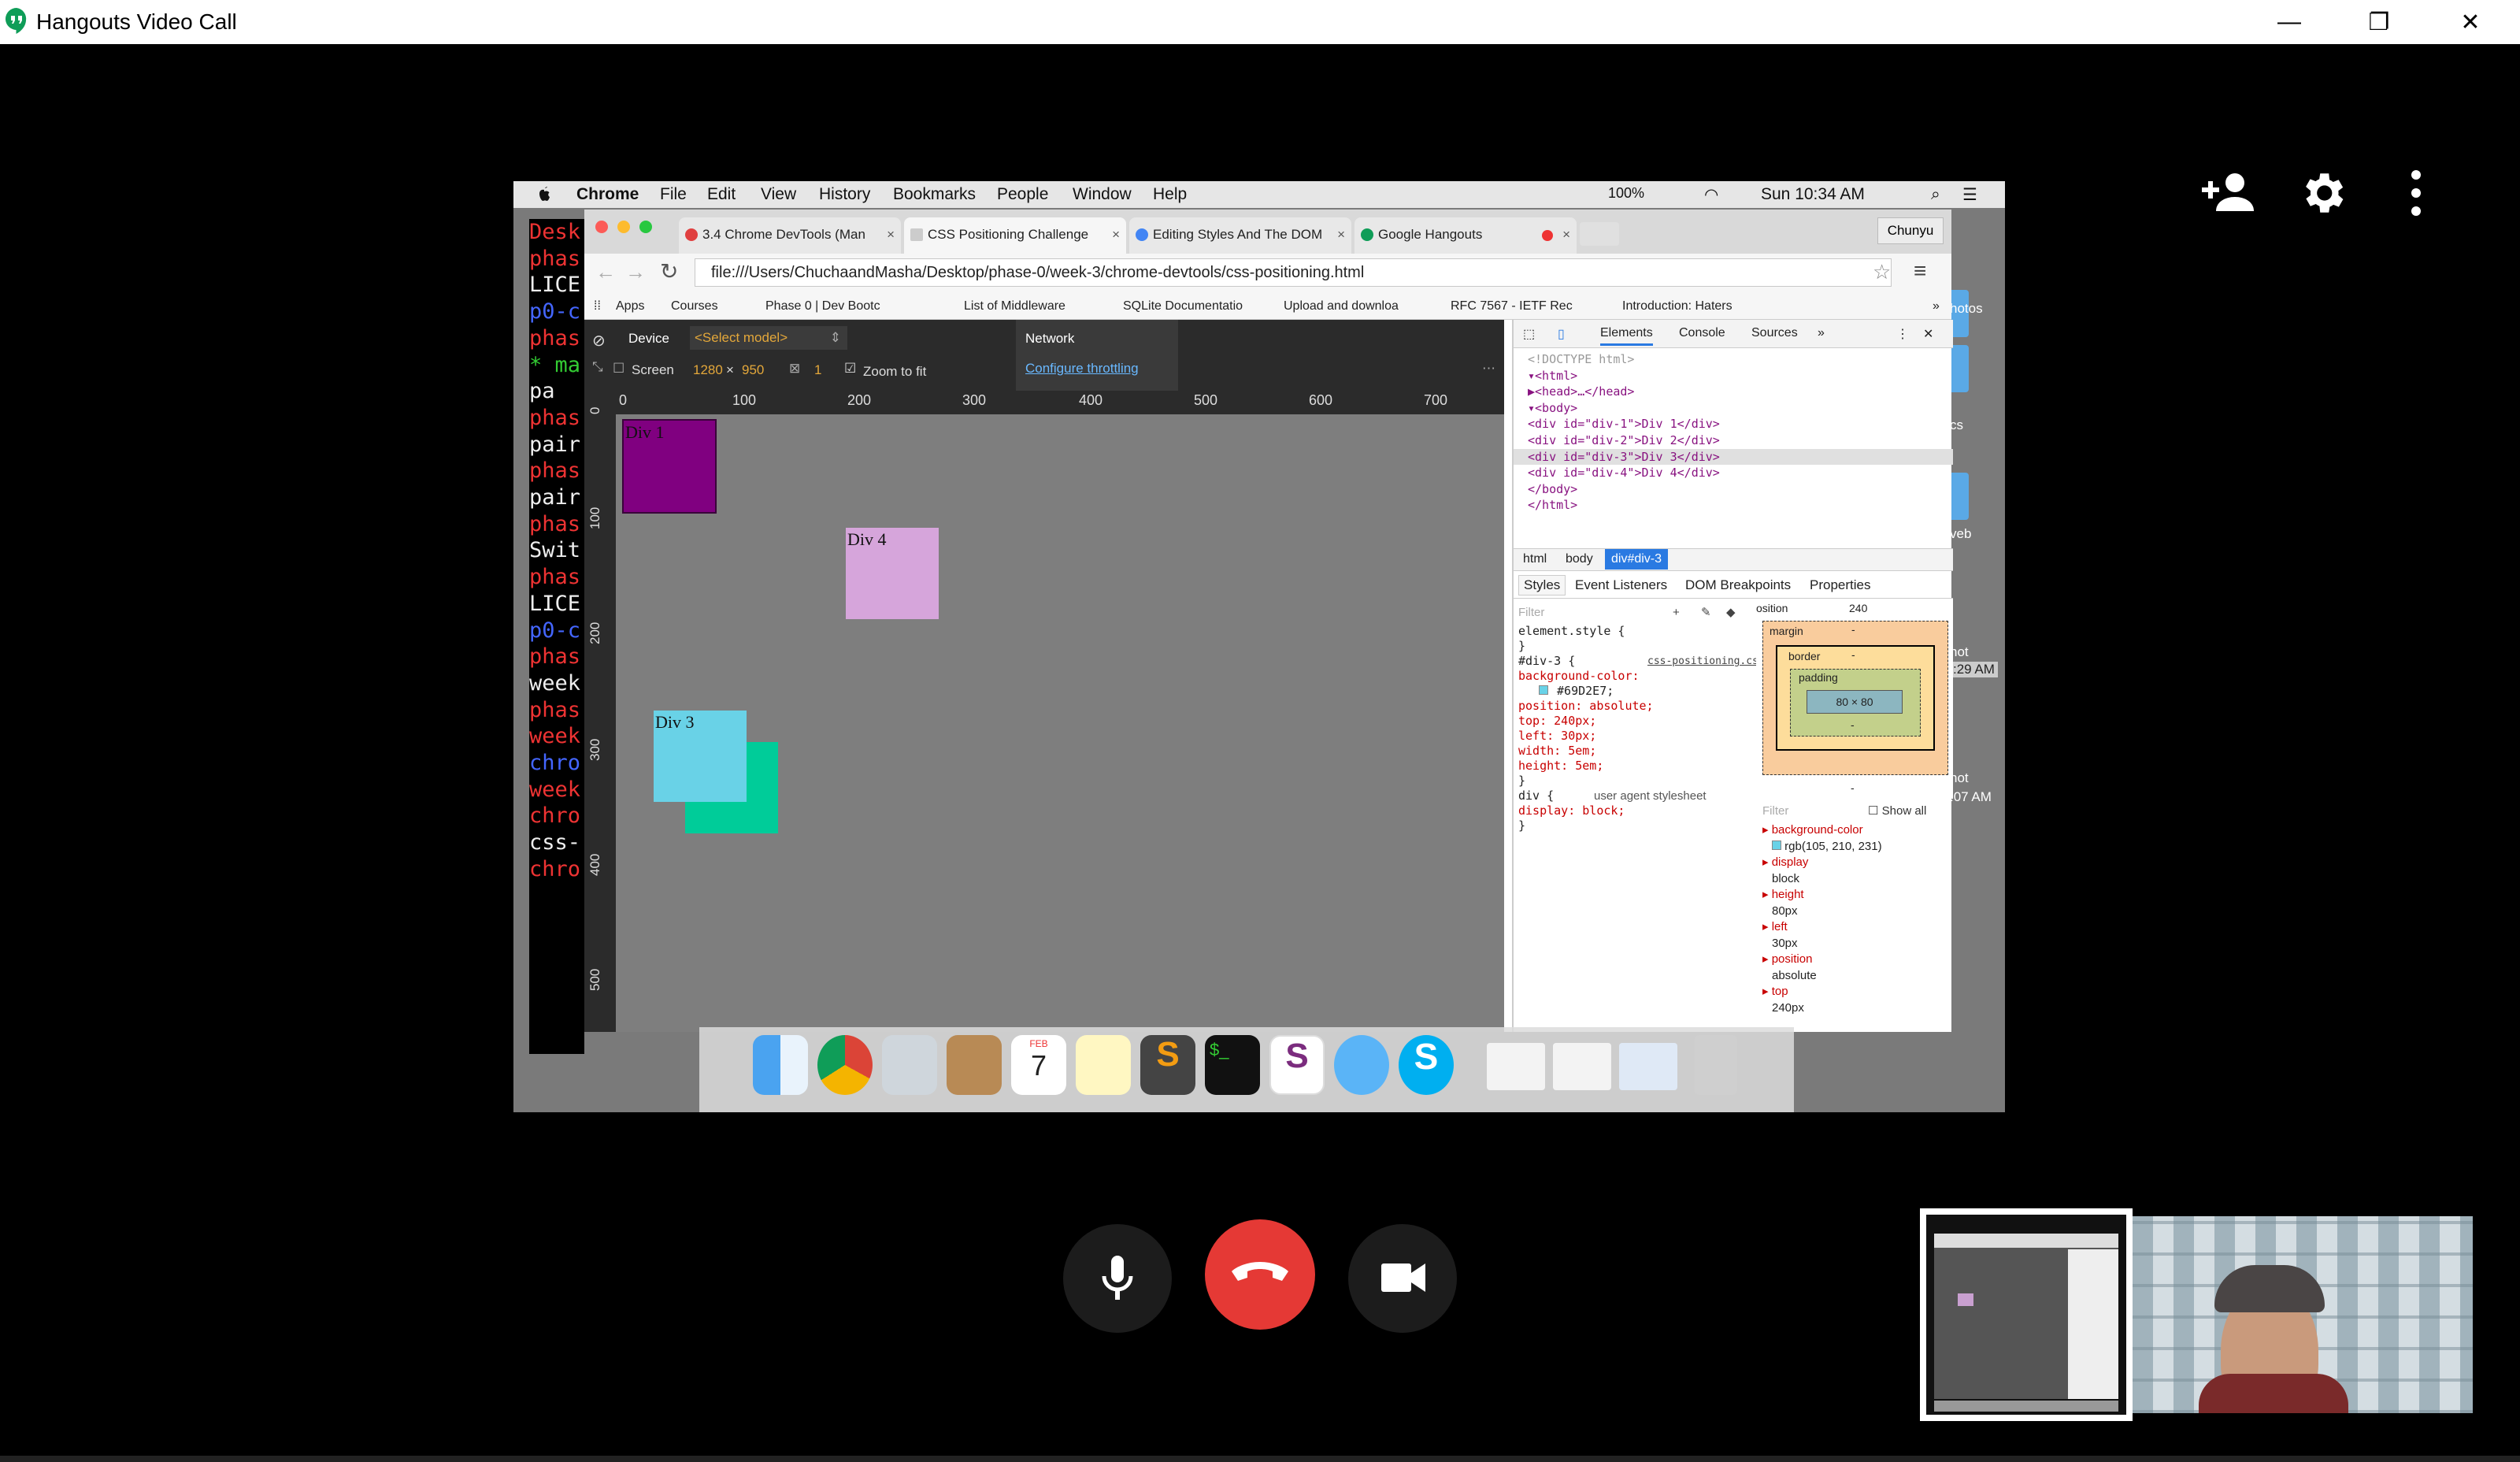 The height and width of the screenshot is (1462, 2520). What do you see at coordinates (1882, 272) in the screenshot?
I see `bookmark-star-icon: ☆` at bounding box center [1882, 272].